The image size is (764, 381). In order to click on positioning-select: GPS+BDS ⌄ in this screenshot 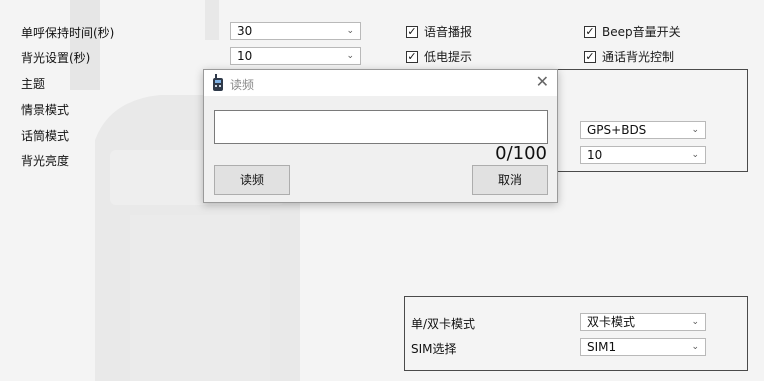, I will do `click(643, 130)`.